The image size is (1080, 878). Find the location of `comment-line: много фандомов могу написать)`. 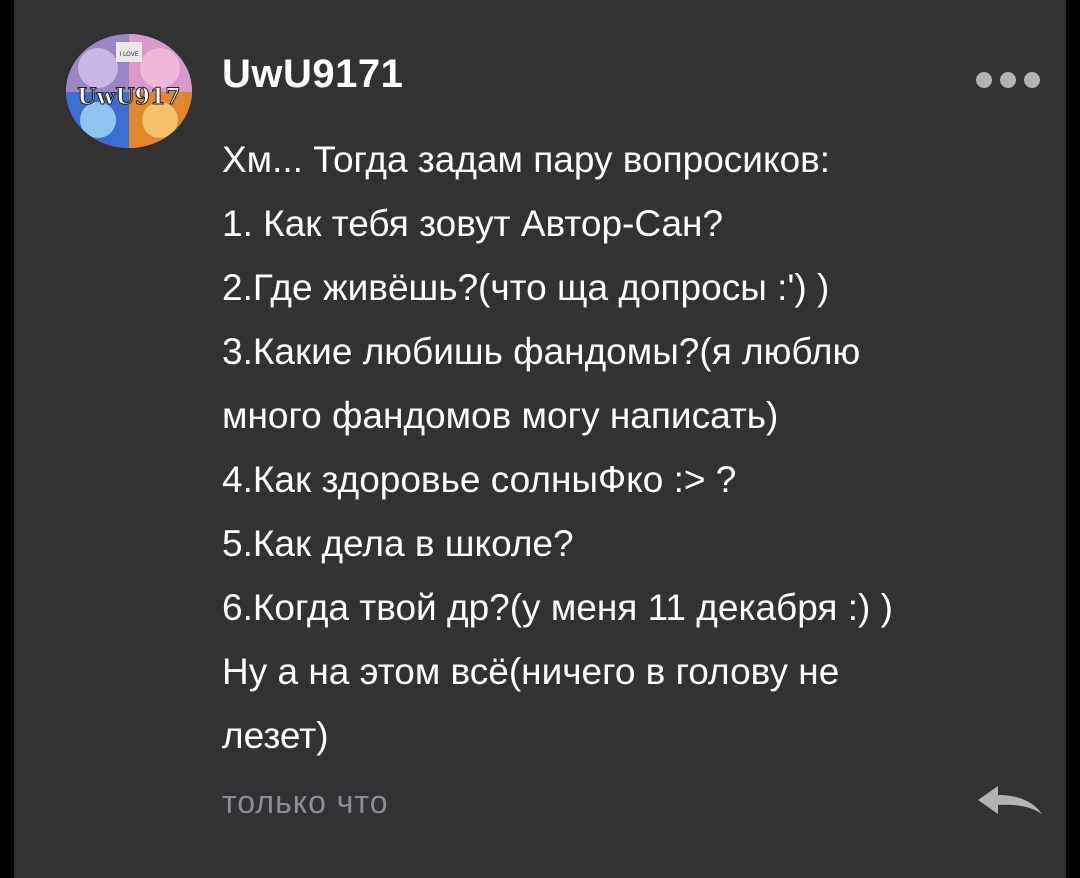

comment-line: много фандомов могу написать) is located at coordinates (500, 415).